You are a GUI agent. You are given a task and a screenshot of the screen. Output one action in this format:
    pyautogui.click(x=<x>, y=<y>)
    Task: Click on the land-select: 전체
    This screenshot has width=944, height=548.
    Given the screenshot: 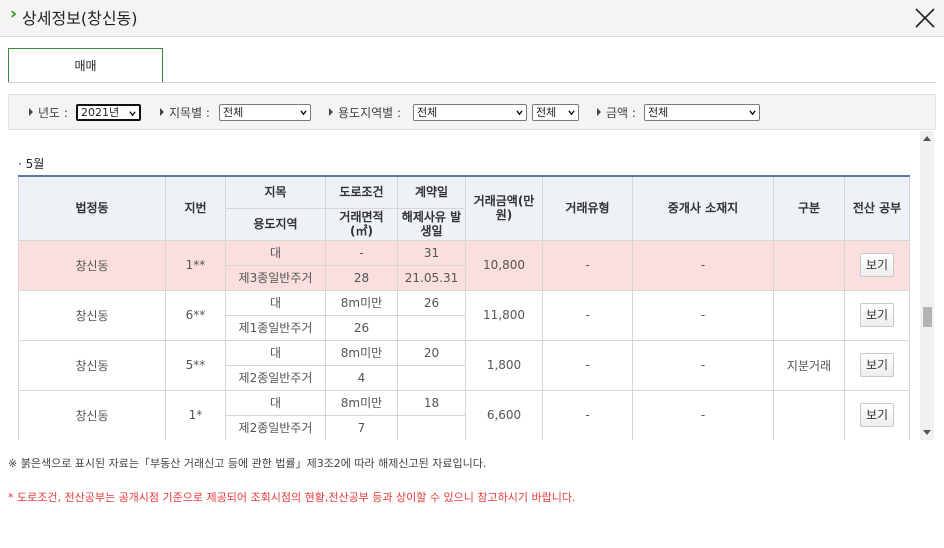 What is the action you would take?
    pyautogui.click(x=265, y=112)
    